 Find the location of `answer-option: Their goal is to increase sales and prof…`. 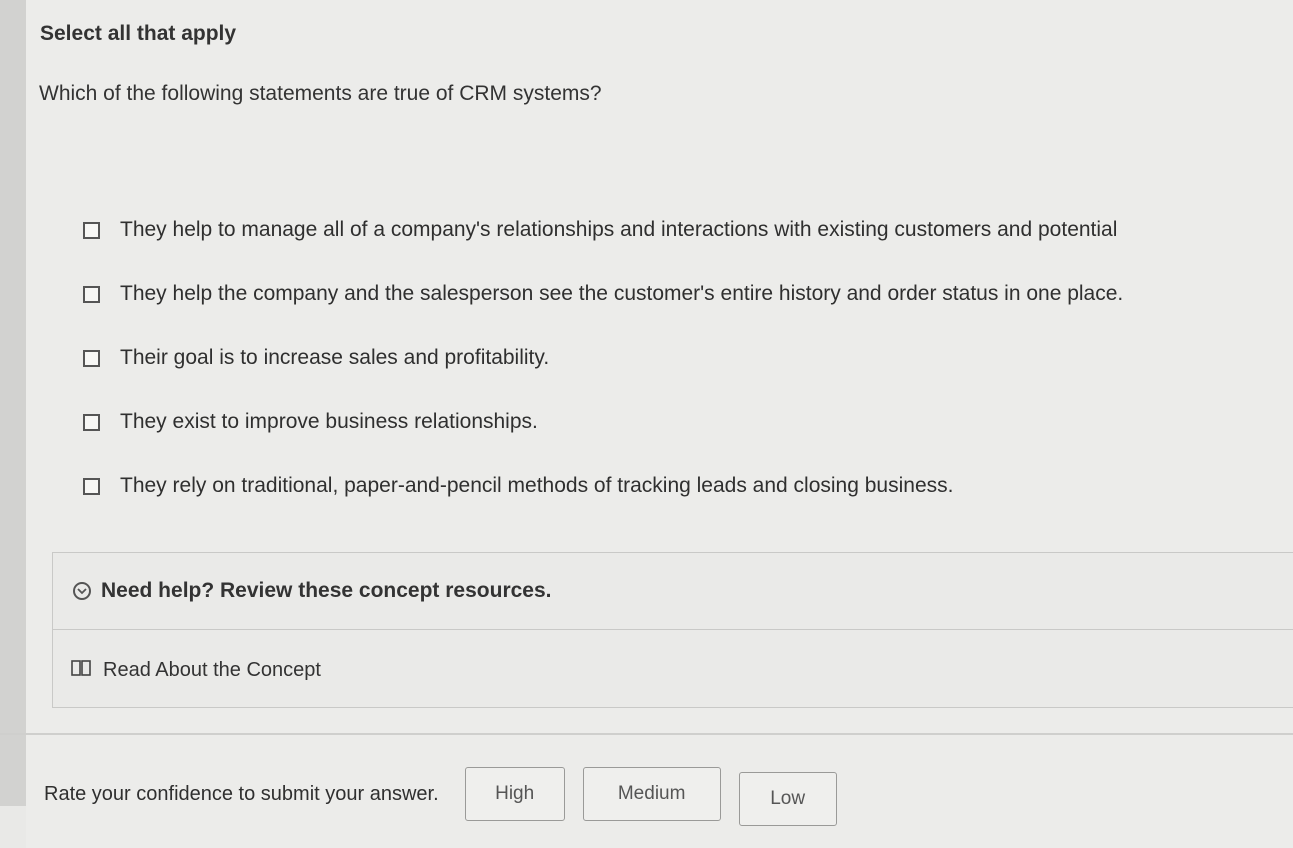

answer-option: Their goal is to increase sales and prof… is located at coordinates (688, 358).